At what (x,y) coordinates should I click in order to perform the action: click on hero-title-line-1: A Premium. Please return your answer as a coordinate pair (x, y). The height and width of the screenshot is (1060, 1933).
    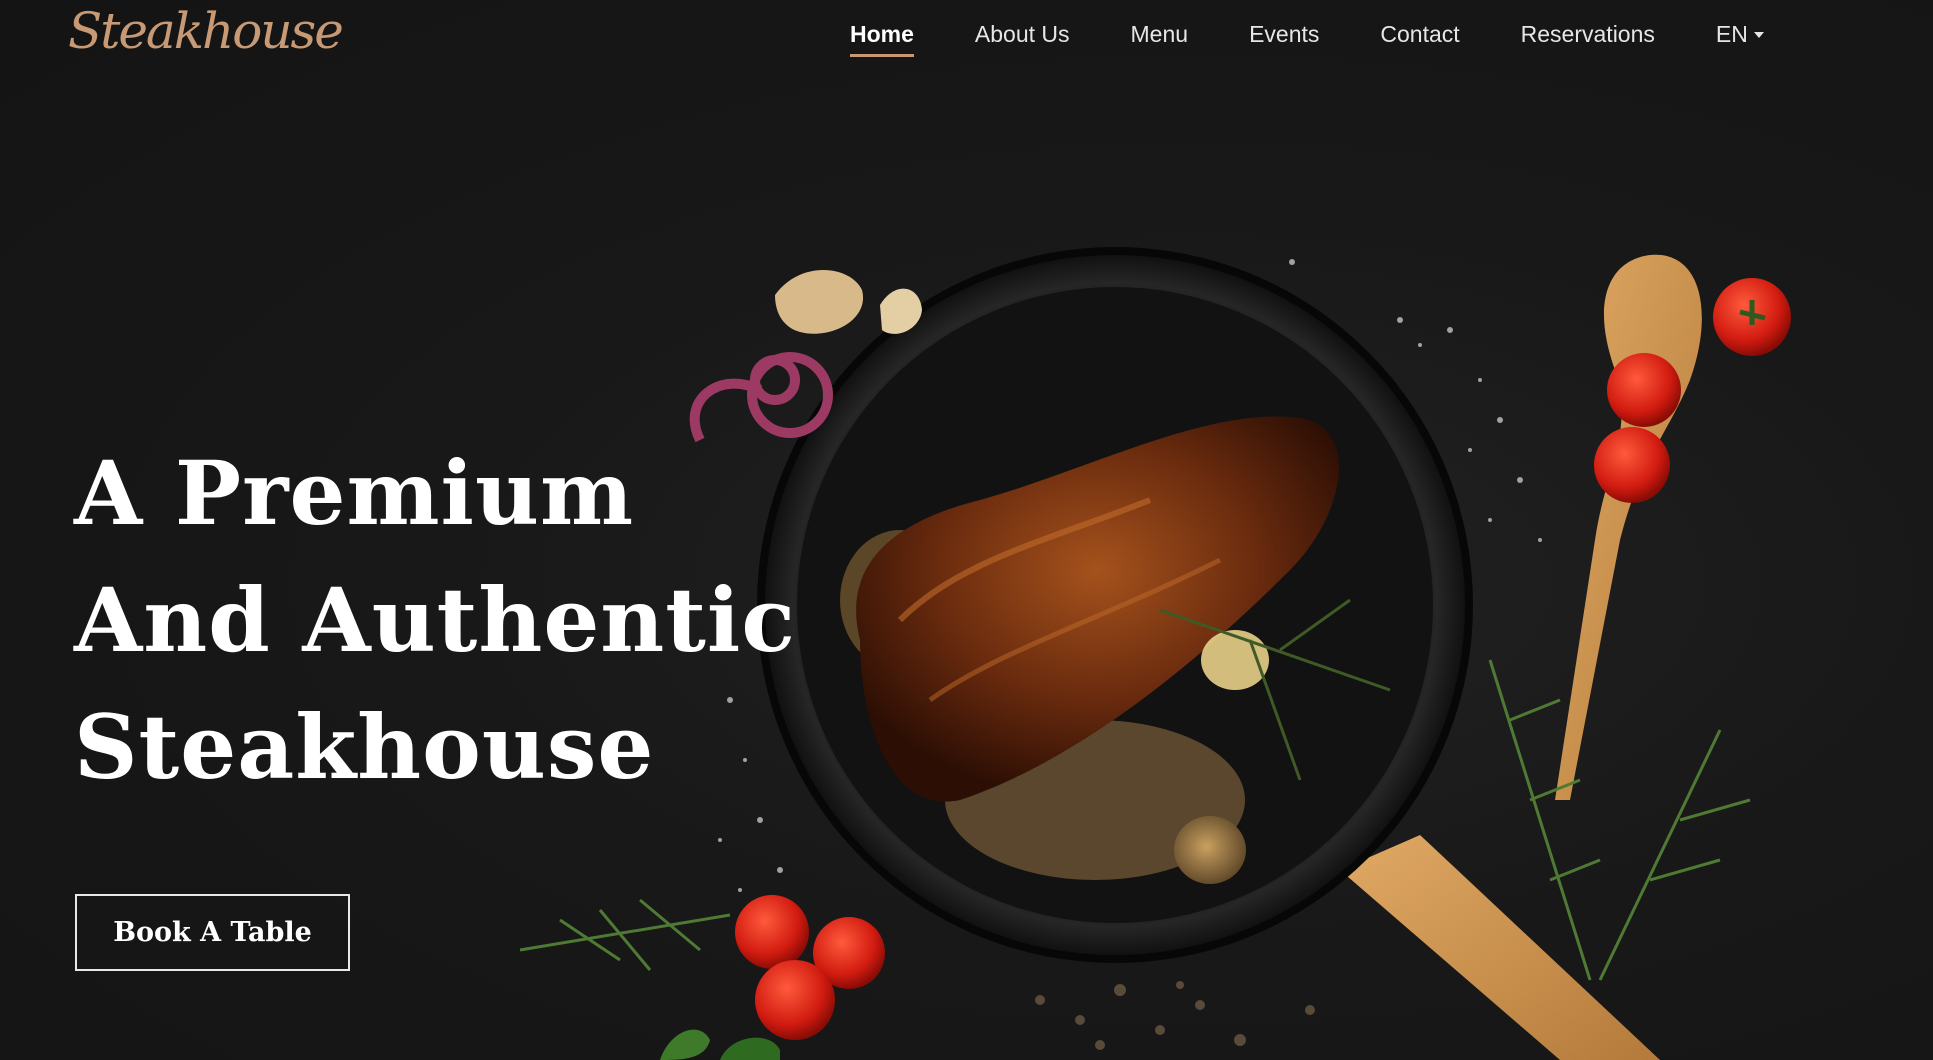
    Looking at the image, I should click on (354, 493).